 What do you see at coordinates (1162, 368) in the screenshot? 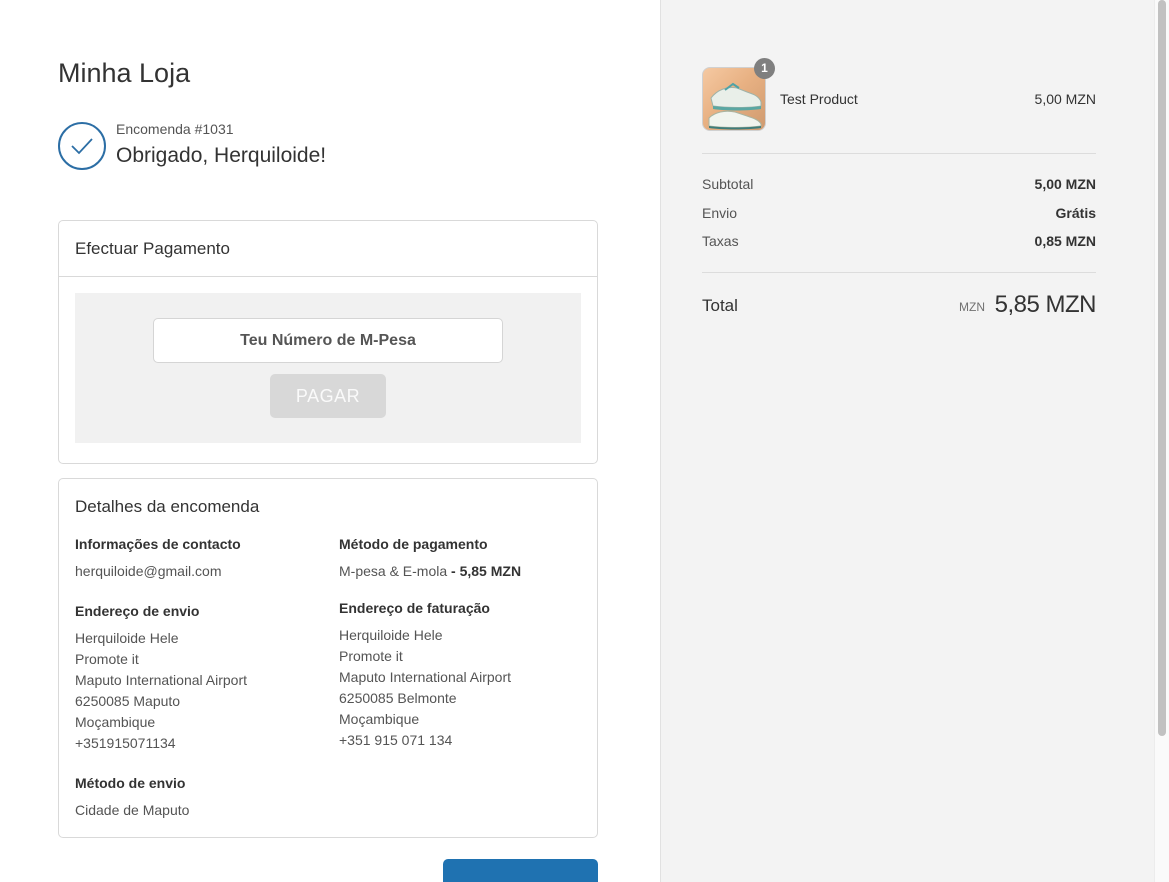
I see `scrollbar-thumb` at bounding box center [1162, 368].